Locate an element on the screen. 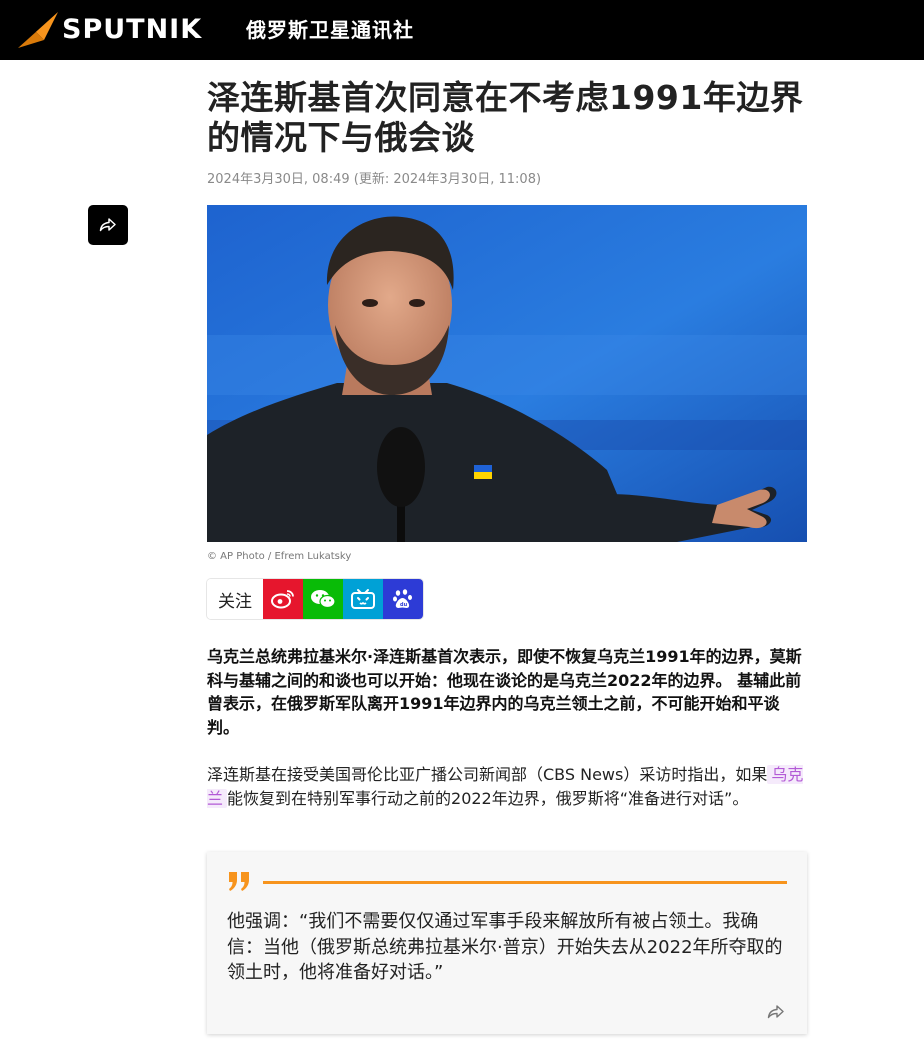 The width and height of the screenshot is (924, 1052). follow-baidu-button: du is located at coordinates (403, 599).